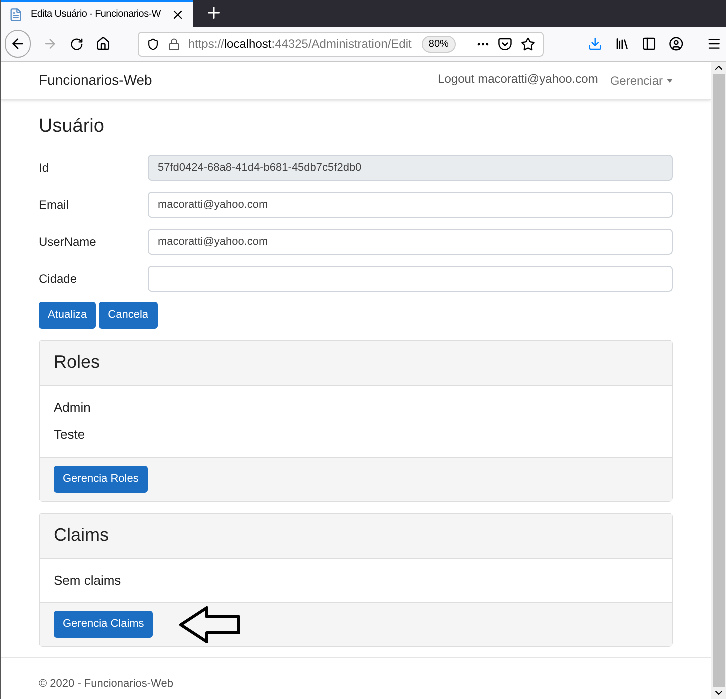 The width and height of the screenshot is (726, 699). I want to click on field-label: UserName, so click(68, 242).